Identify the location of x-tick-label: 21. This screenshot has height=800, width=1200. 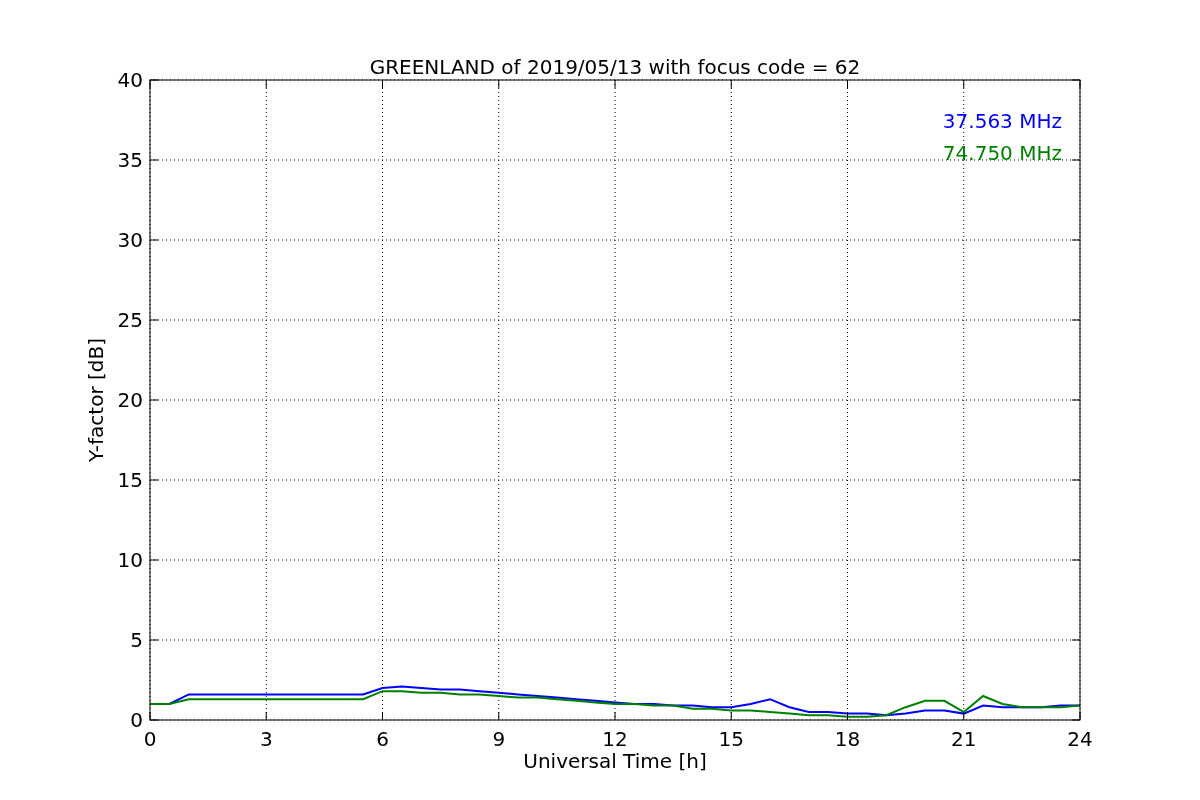
(964, 739).